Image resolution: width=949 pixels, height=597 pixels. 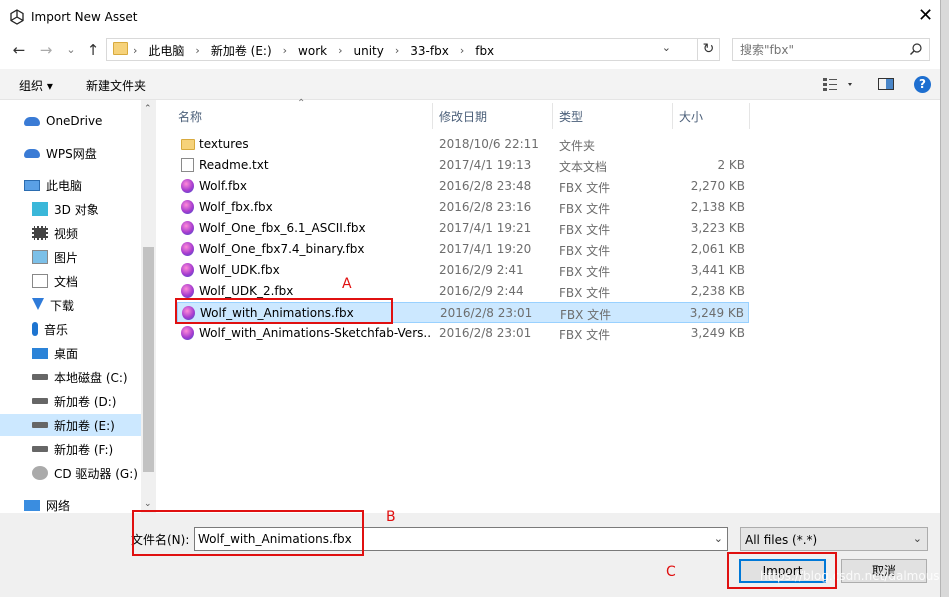 I want to click on organize-button: 组织 ▾, so click(x=36, y=85).